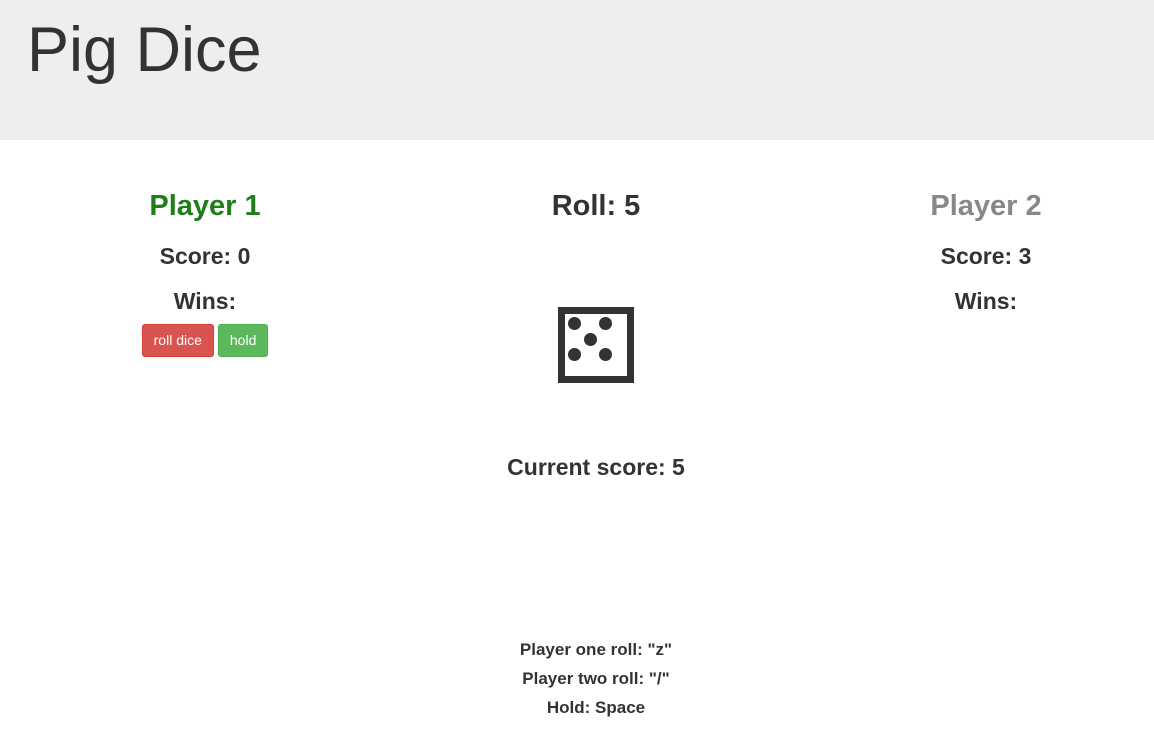 This screenshot has height=753, width=1154. What do you see at coordinates (596, 649) in the screenshot?
I see `player-one-roll-key: Player one roll: "z"` at bounding box center [596, 649].